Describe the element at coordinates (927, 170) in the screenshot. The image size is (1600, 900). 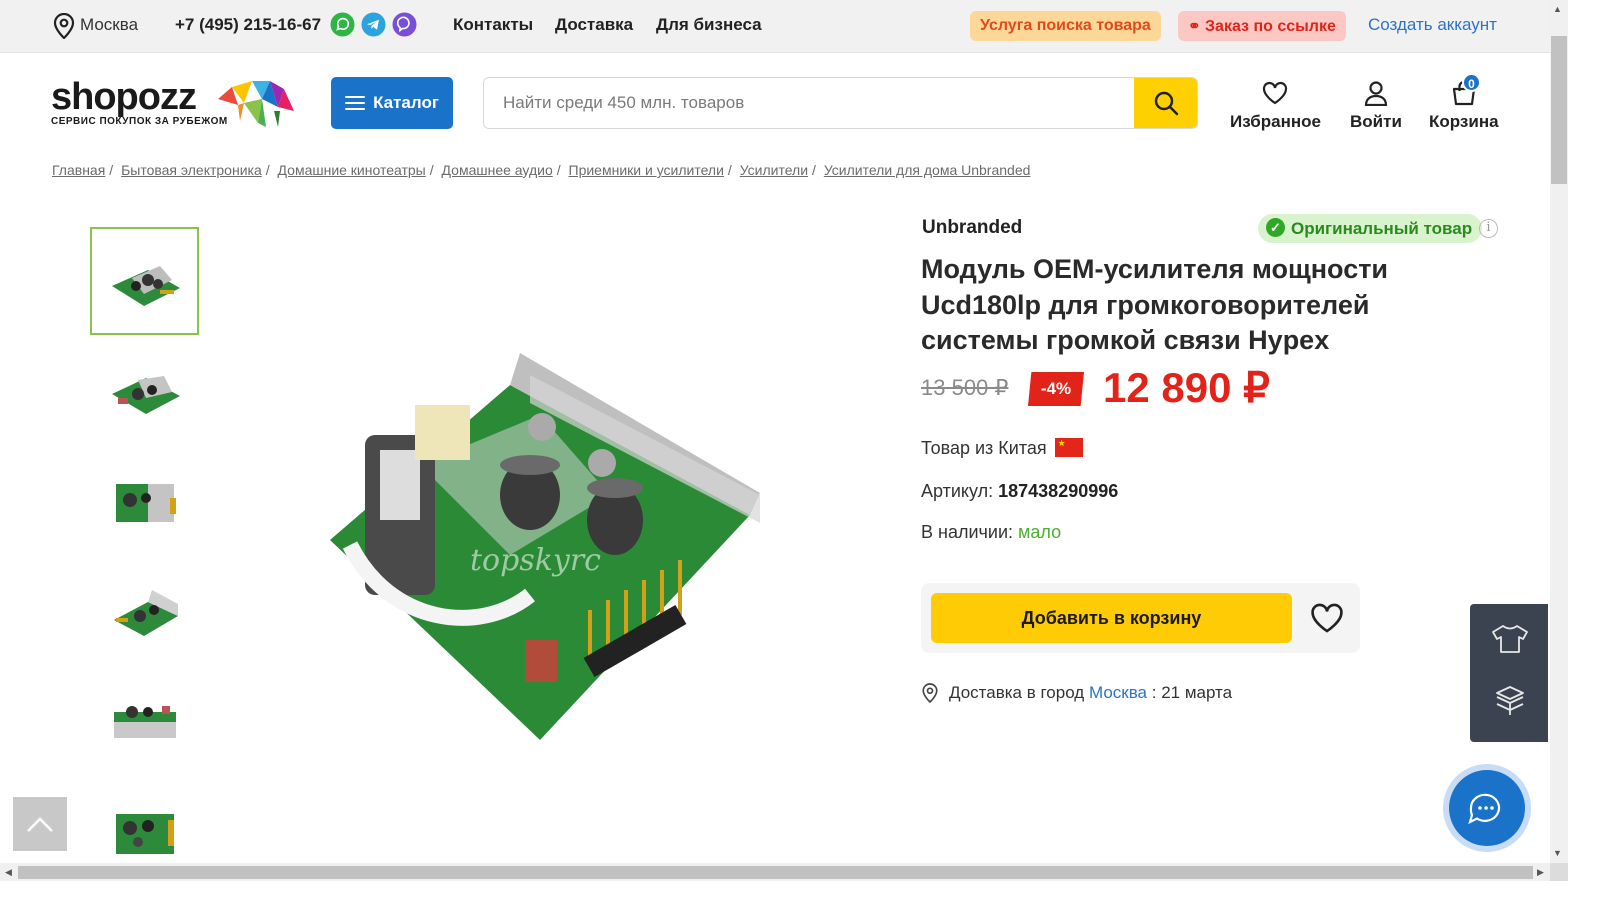
I see `breadcrumb-item: Усилители для дома Unbranded` at that location.